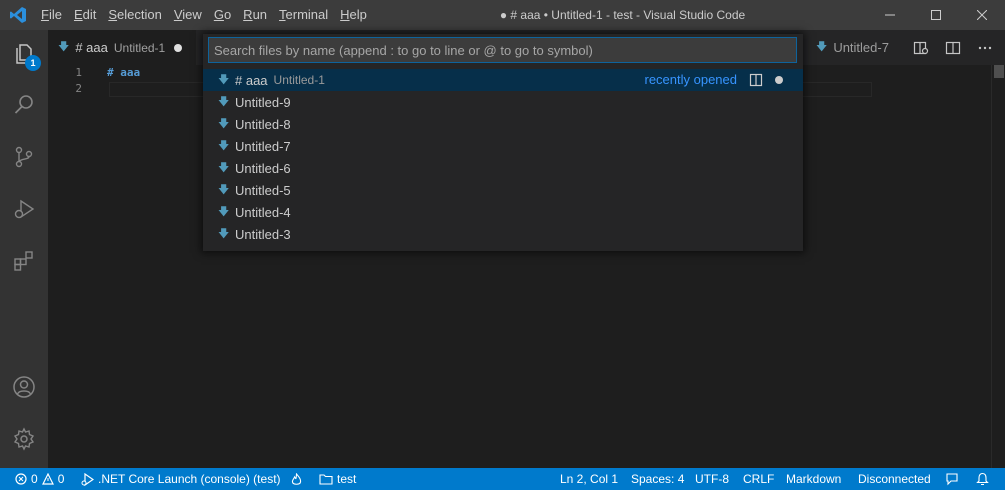 The image size is (1005, 490). Describe the element at coordinates (188, 15) in the screenshot. I see `menu-view: View` at that location.